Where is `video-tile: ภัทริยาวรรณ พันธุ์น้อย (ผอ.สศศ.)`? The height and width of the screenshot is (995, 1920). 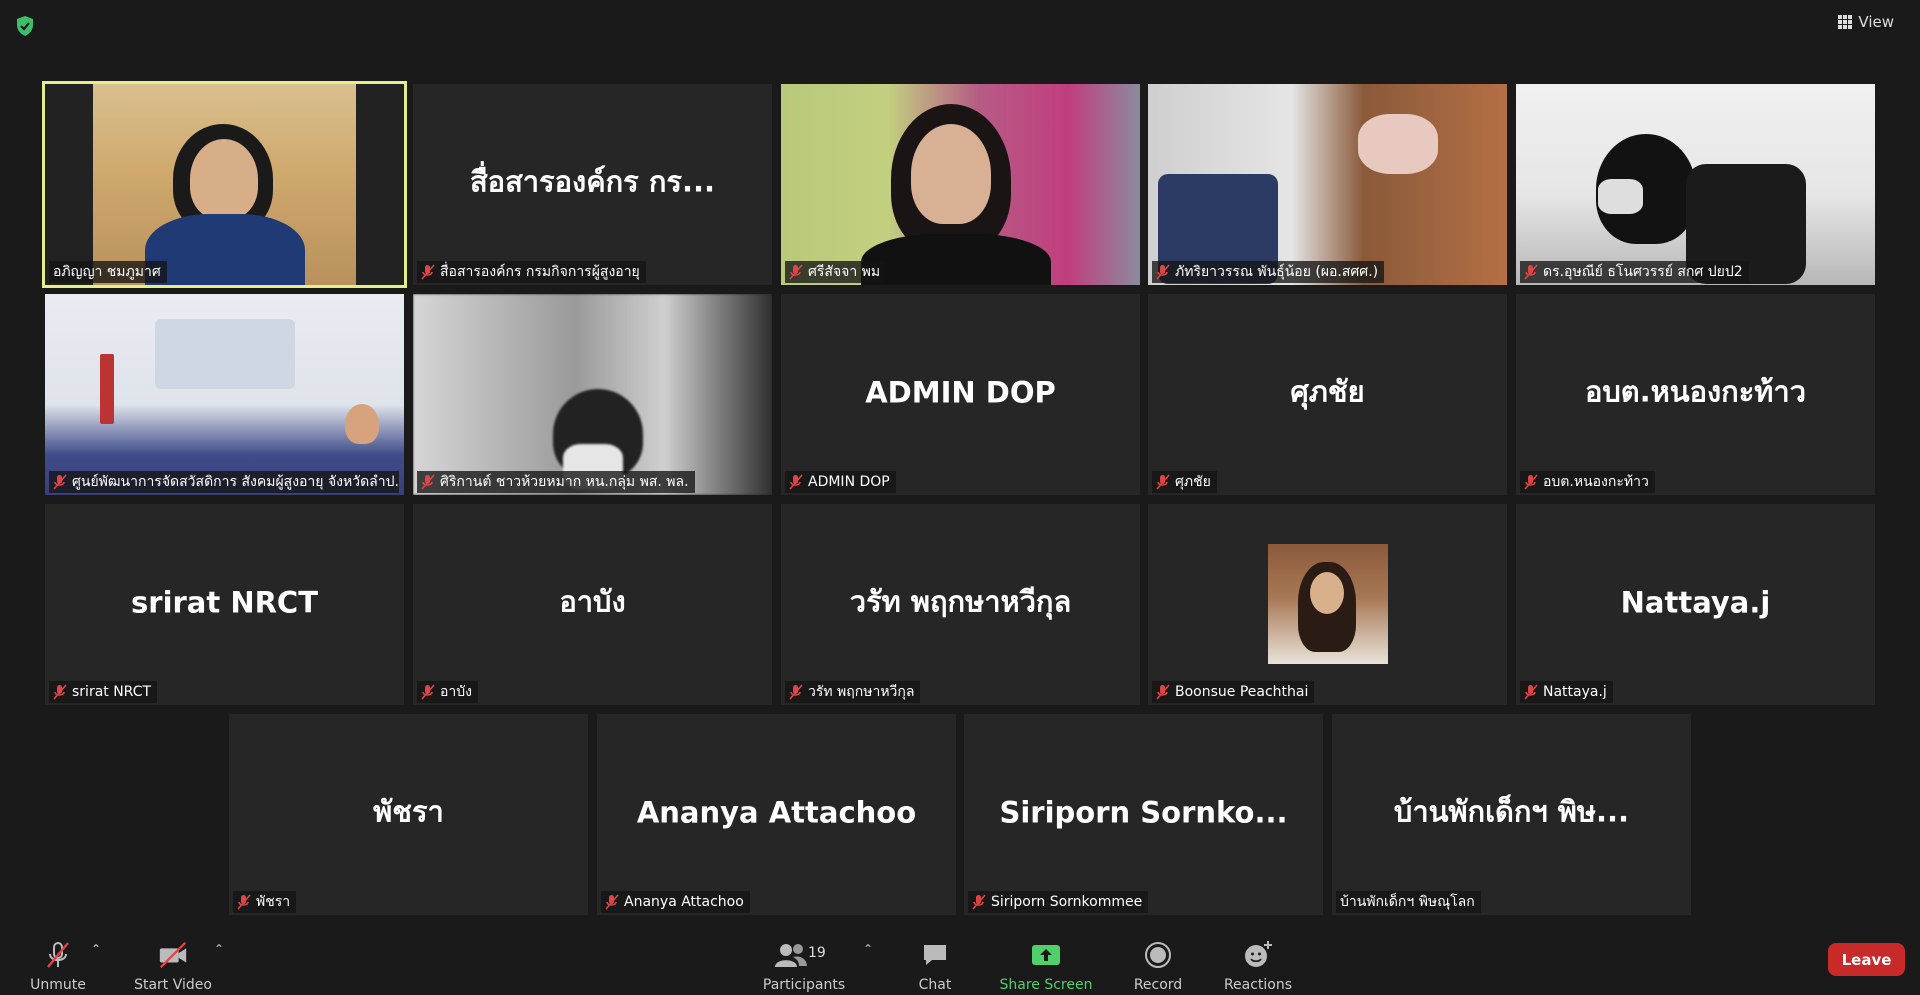
video-tile: ภัทริยาวรรณ พันธุ์น้อย (ผอ.สศศ.) is located at coordinates (1327, 184).